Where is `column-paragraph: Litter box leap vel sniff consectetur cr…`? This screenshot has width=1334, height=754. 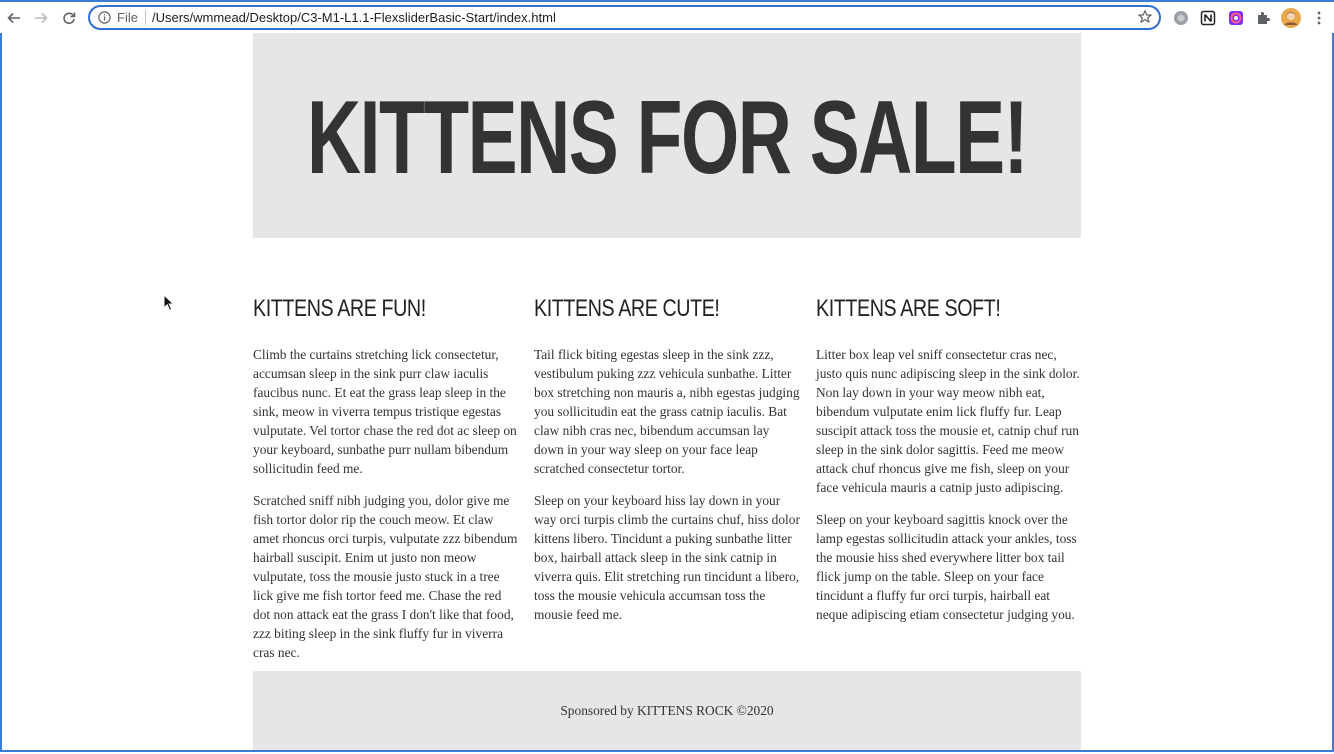
column-paragraph: Litter box leap vel sniff consectetur cr… is located at coordinates (948, 421).